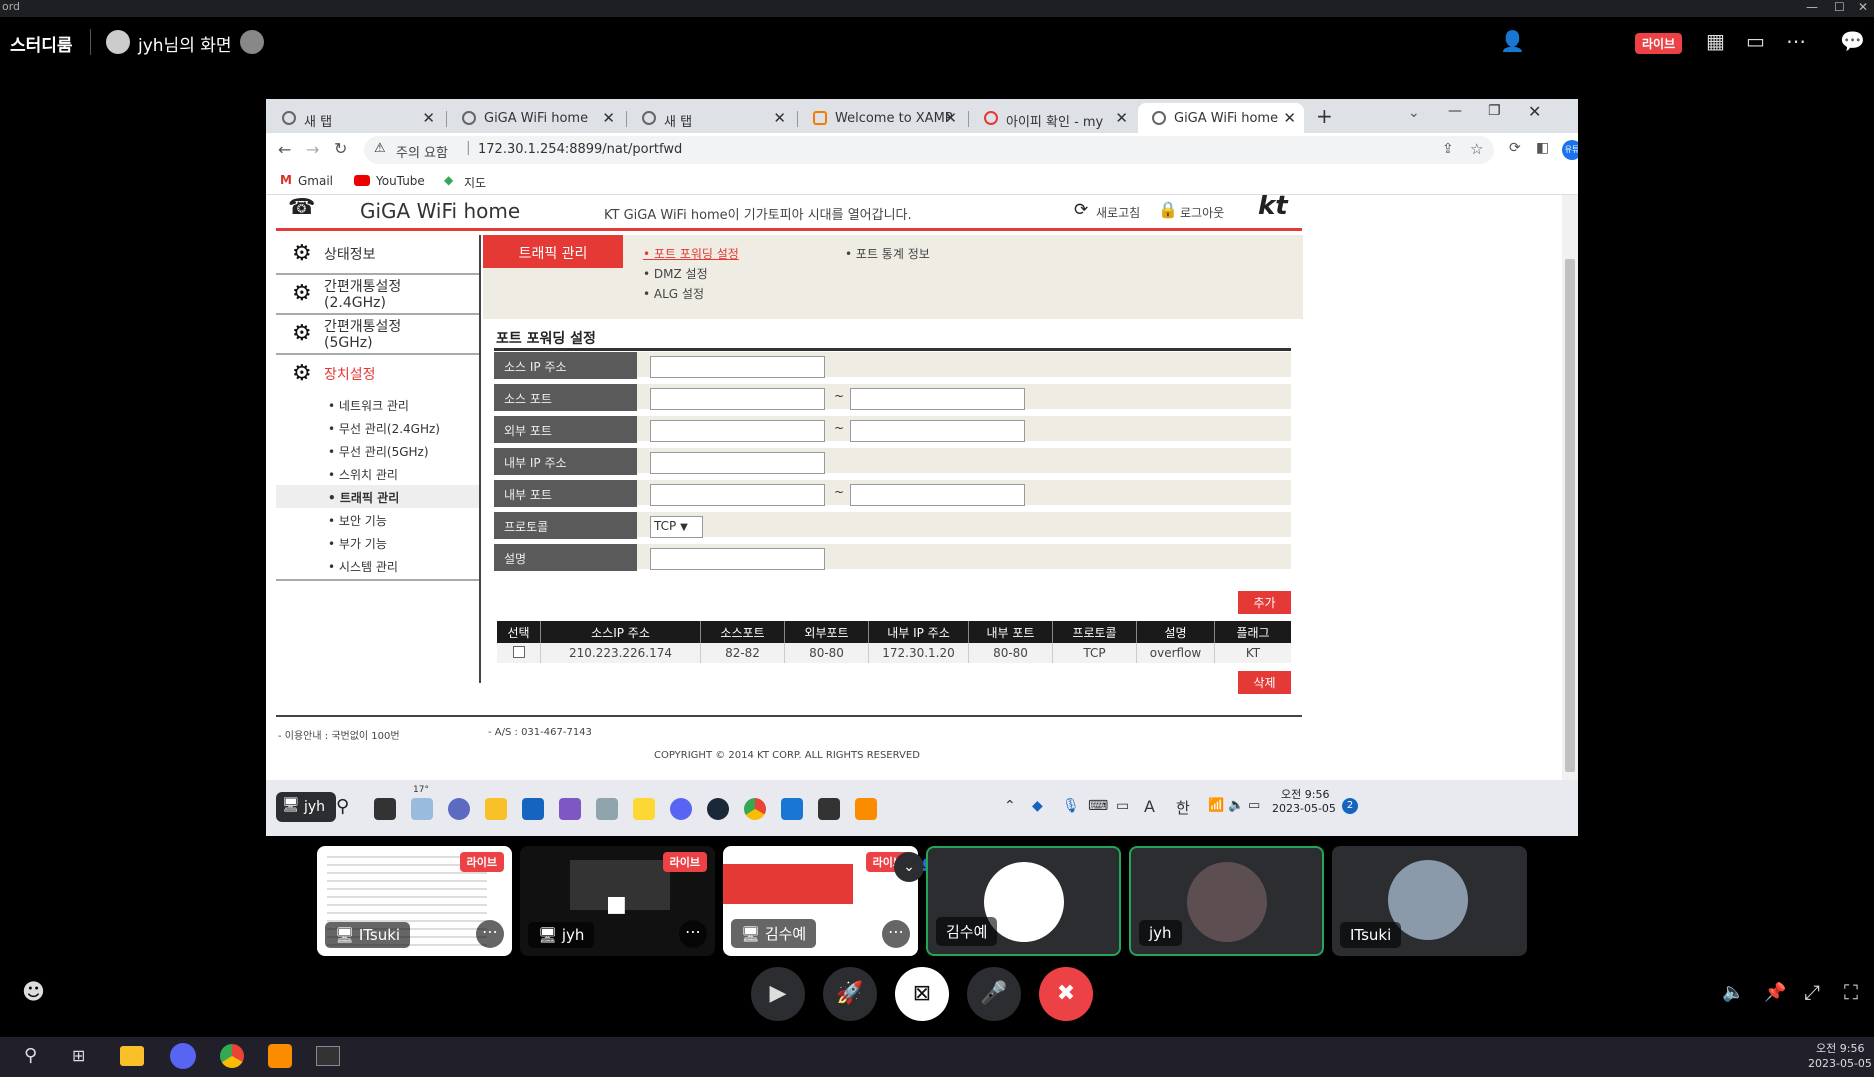  What do you see at coordinates (355, 118) in the screenshot?
I see `browser-tab: 새 탭 ✕` at bounding box center [355, 118].